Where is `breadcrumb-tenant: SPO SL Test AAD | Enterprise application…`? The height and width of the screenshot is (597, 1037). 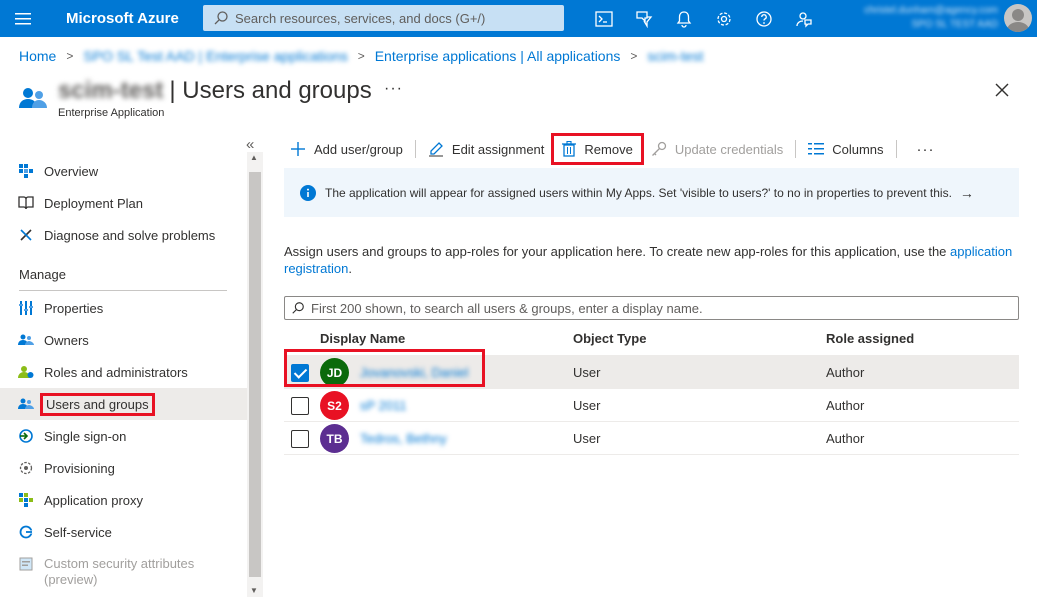 breadcrumb-tenant: SPO SL Test AAD | Enterprise application… is located at coordinates (215, 56).